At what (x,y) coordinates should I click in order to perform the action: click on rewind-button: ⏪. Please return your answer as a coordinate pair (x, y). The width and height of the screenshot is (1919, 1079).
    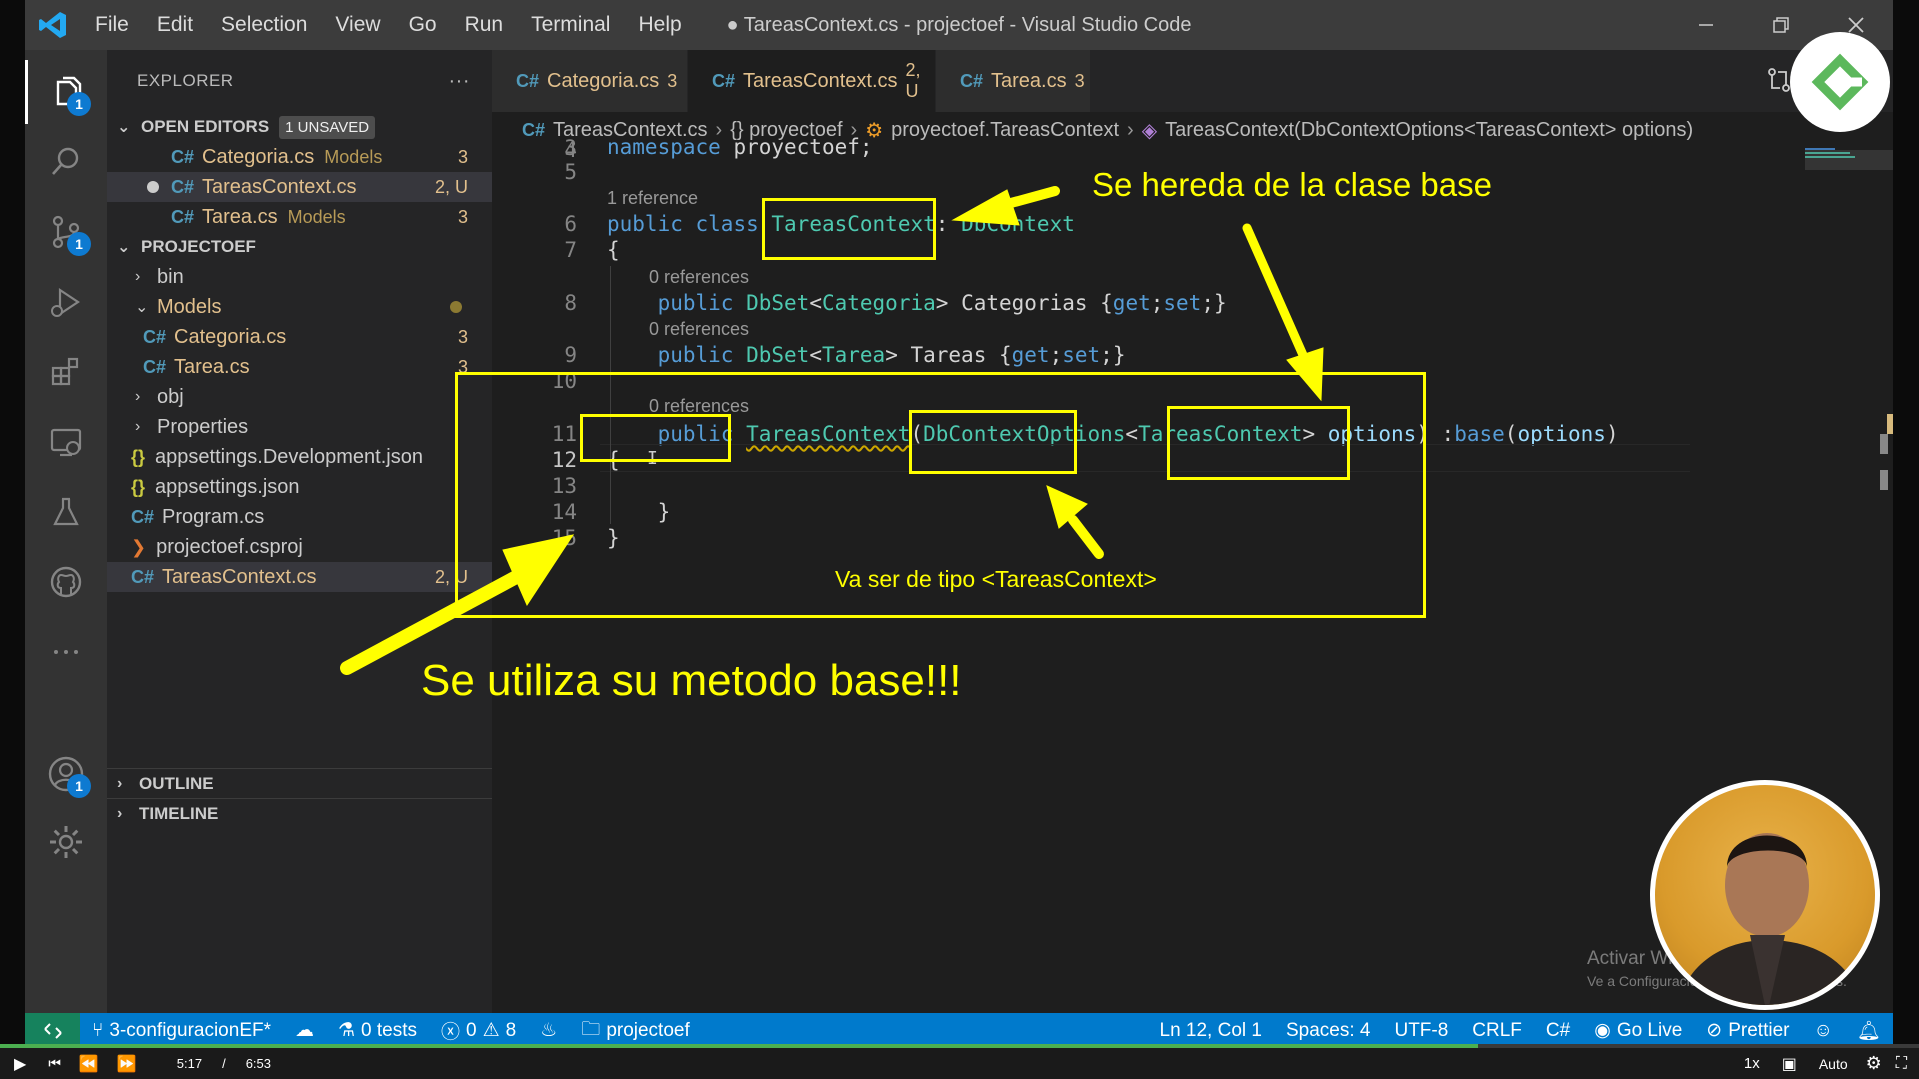
    Looking at the image, I should click on (89, 1064).